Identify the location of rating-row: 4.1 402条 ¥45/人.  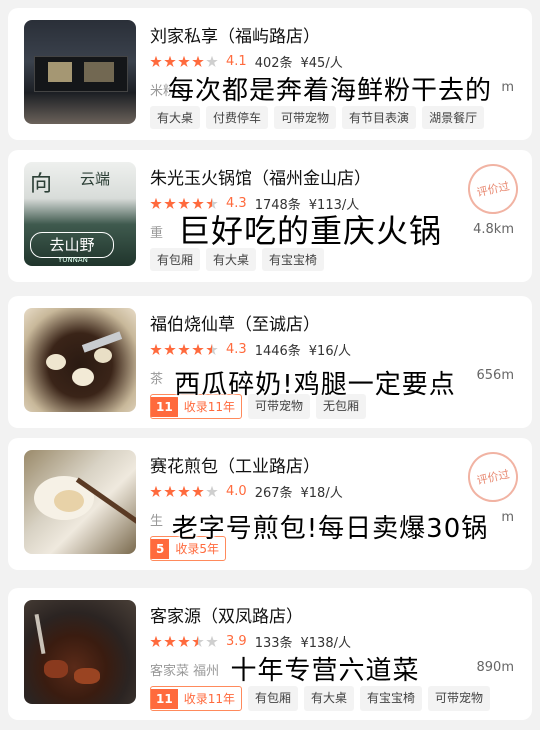
(250, 61).